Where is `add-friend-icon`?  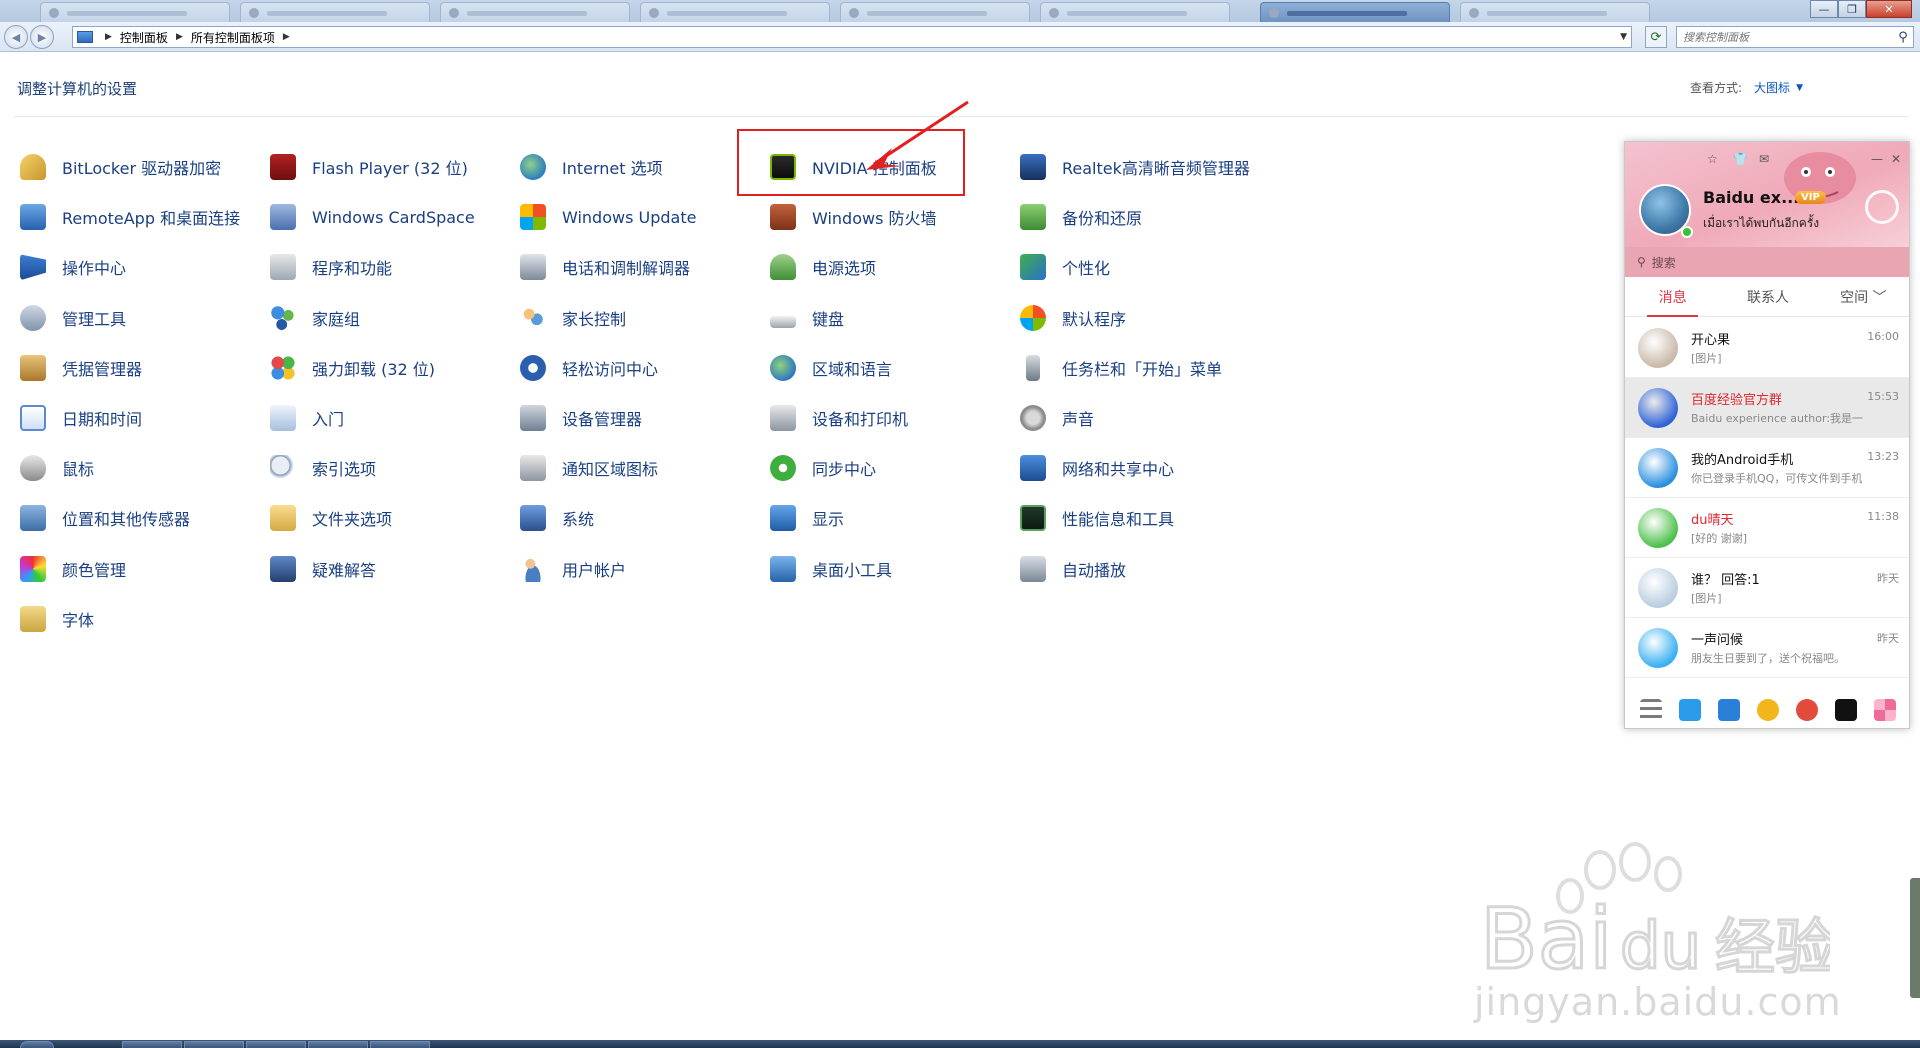
add-friend-icon is located at coordinates (1689, 710).